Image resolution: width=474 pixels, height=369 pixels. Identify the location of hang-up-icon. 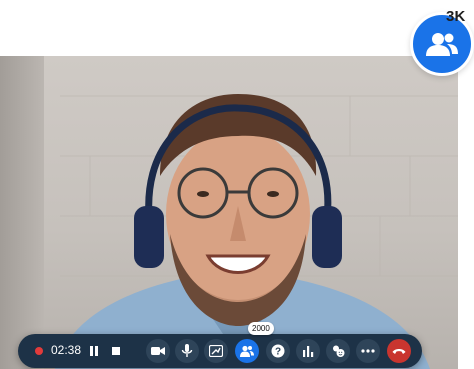
(399, 351).